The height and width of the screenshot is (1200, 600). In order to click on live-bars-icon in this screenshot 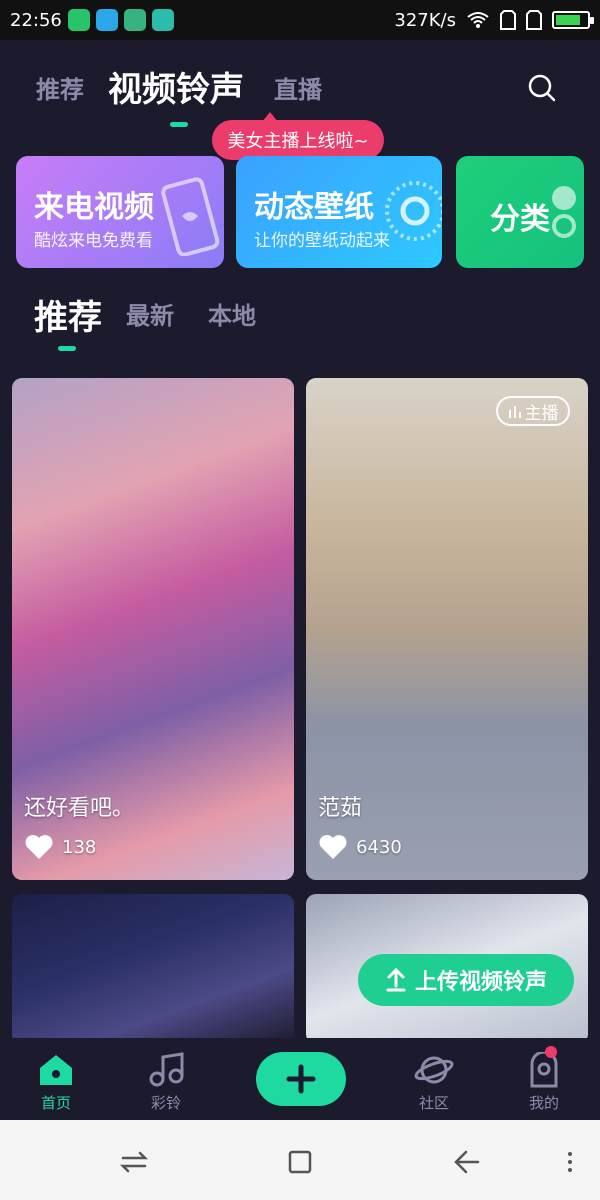, I will do `click(514, 412)`.